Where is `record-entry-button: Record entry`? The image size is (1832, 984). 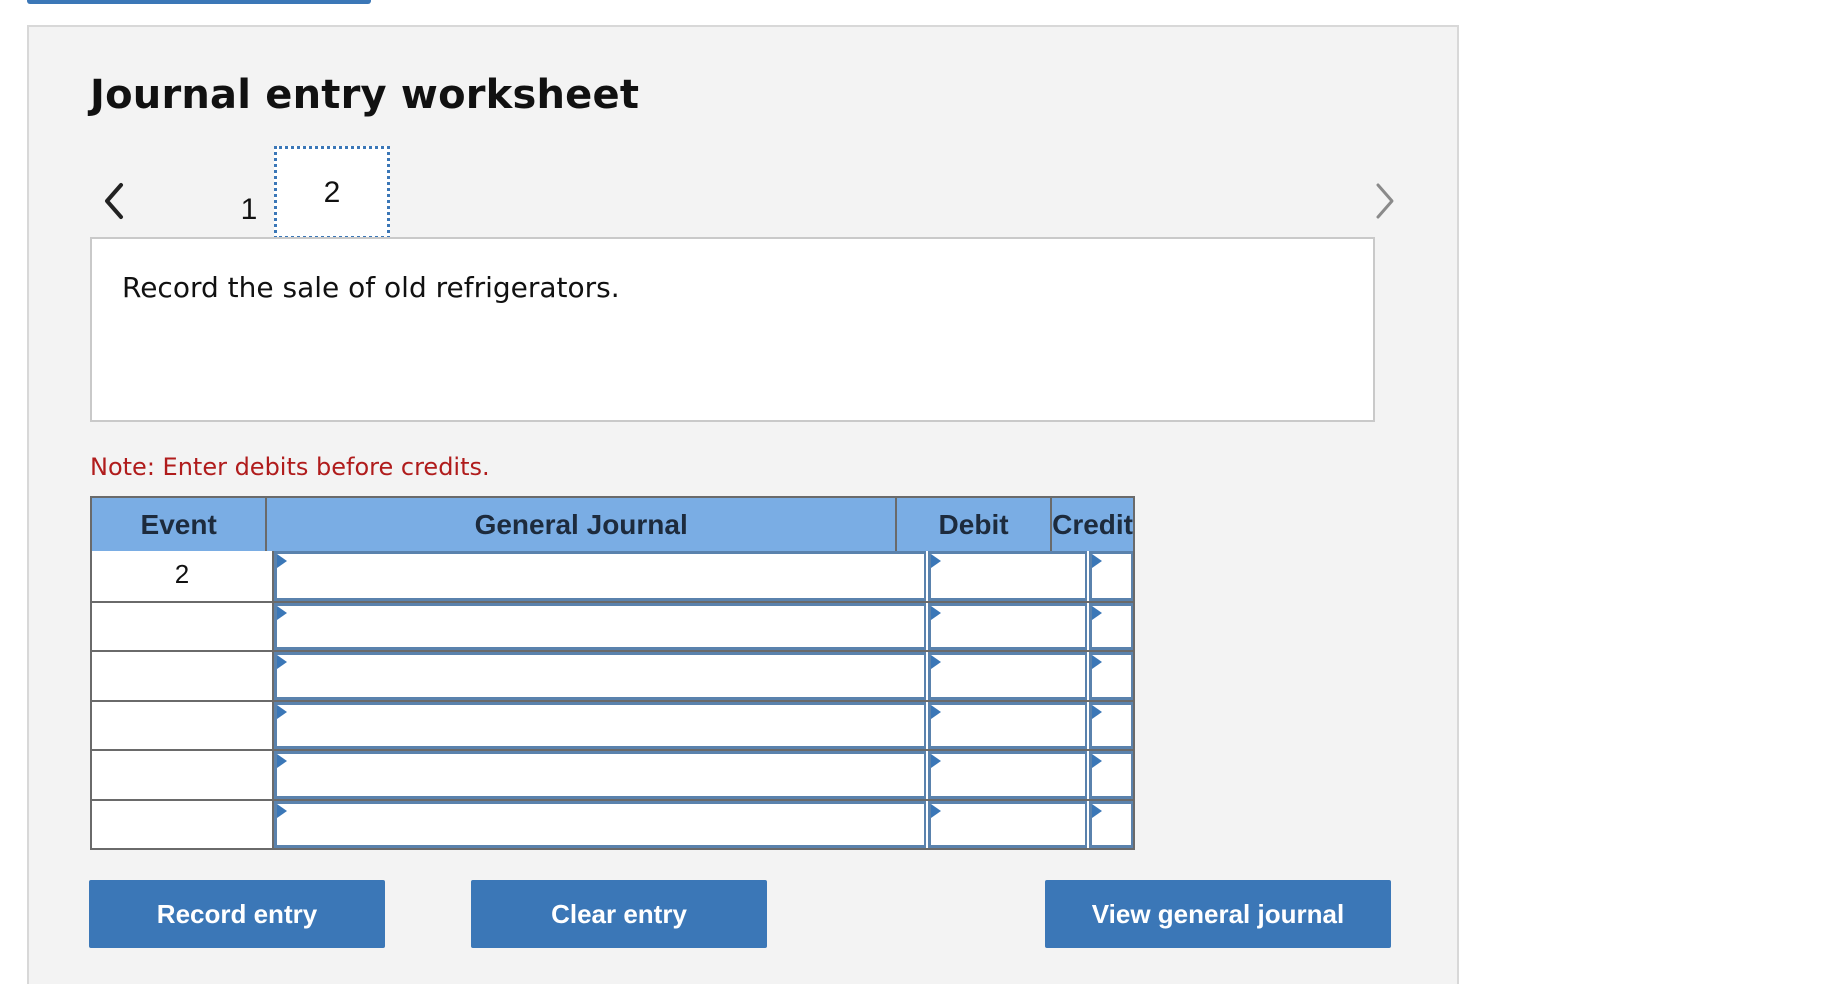 record-entry-button: Record entry is located at coordinates (237, 914).